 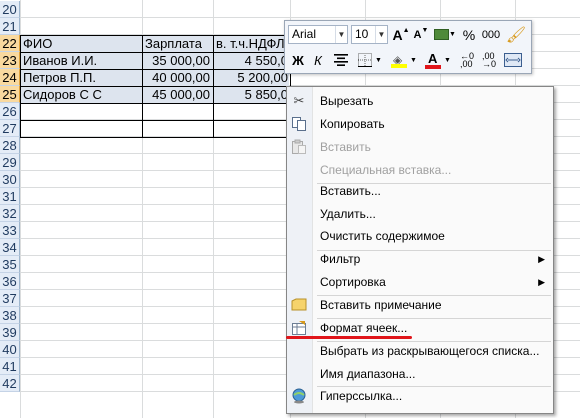 I want to click on row-header: 28, so click(x=10, y=145).